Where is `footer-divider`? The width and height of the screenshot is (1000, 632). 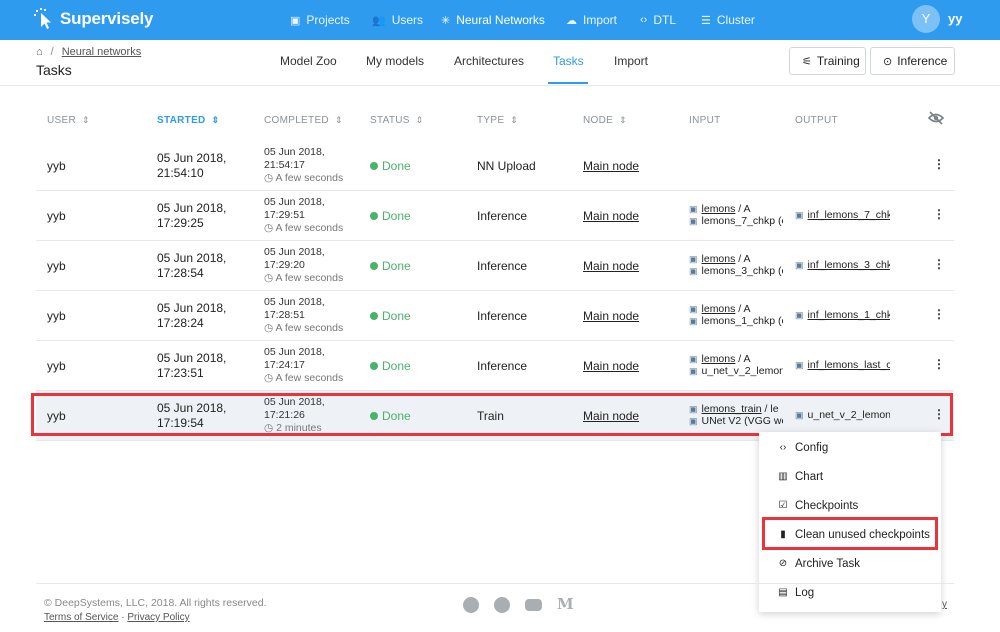 footer-divider is located at coordinates (495, 583).